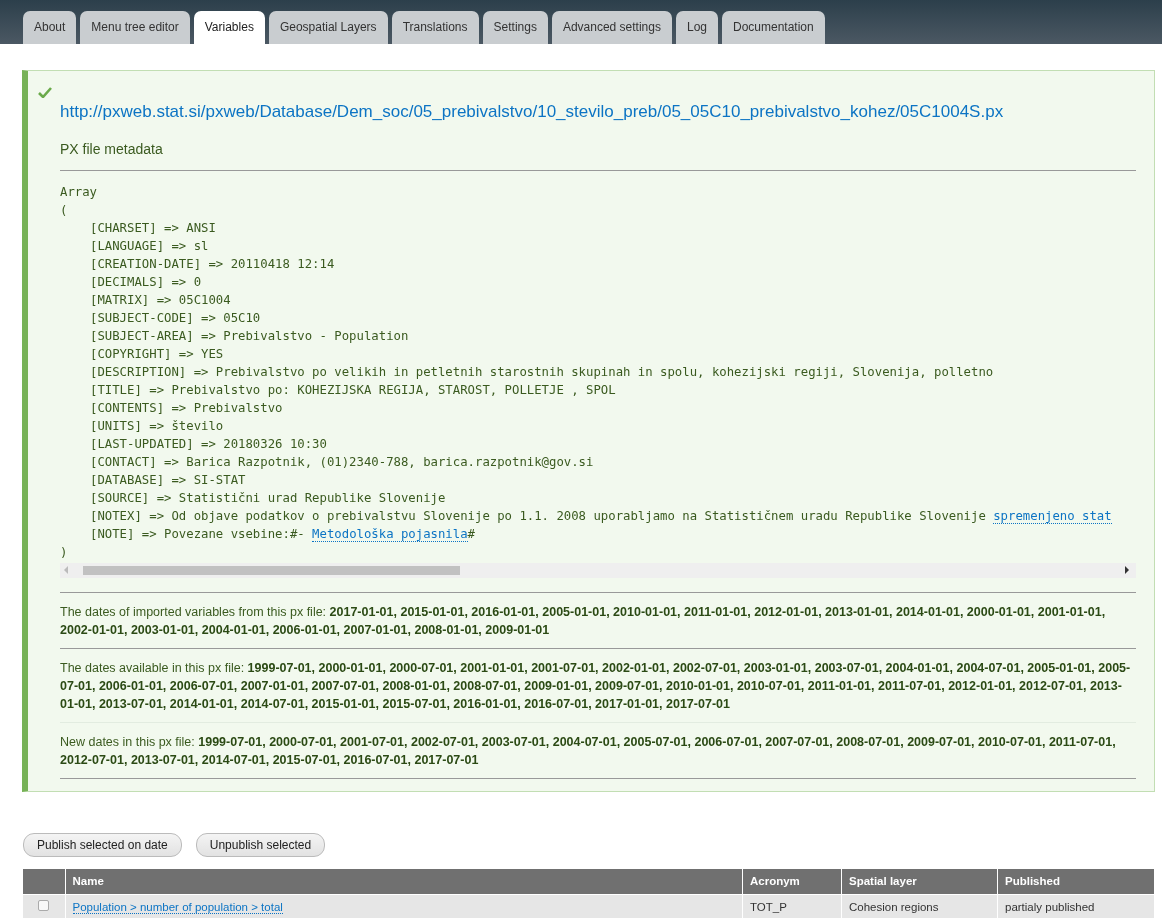 This screenshot has height=918, width=1162. What do you see at coordinates (342, 462) in the screenshot?
I see `dump-line: [CONTACT] => Barica Razpotnik, (01)2340-788, barica.razpotnik@gov.si` at bounding box center [342, 462].